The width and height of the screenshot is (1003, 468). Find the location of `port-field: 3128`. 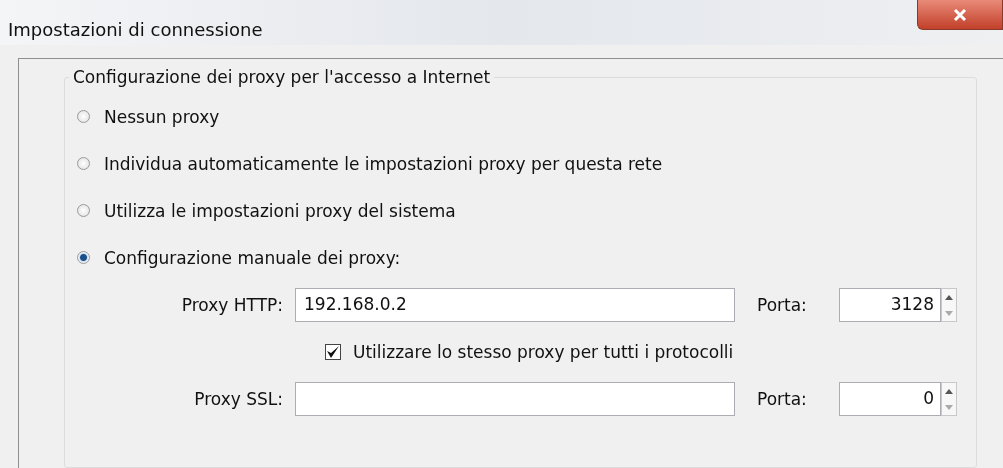

port-field: 3128 is located at coordinates (890, 305).